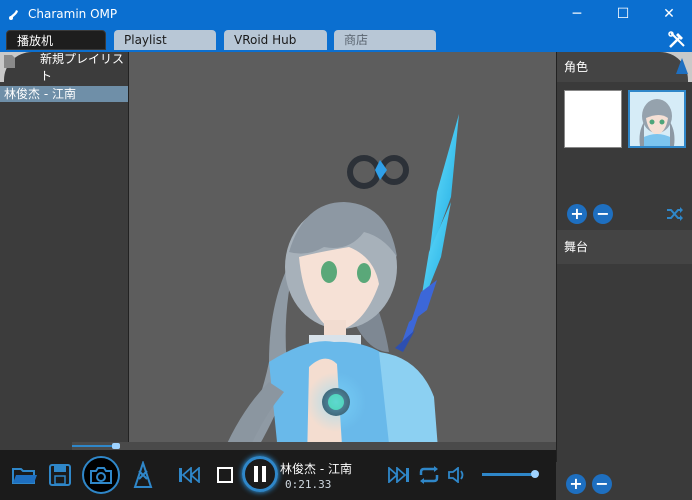 The height and width of the screenshot is (500, 692). What do you see at coordinates (510, 474) in the screenshot?
I see `volume-slider` at bounding box center [510, 474].